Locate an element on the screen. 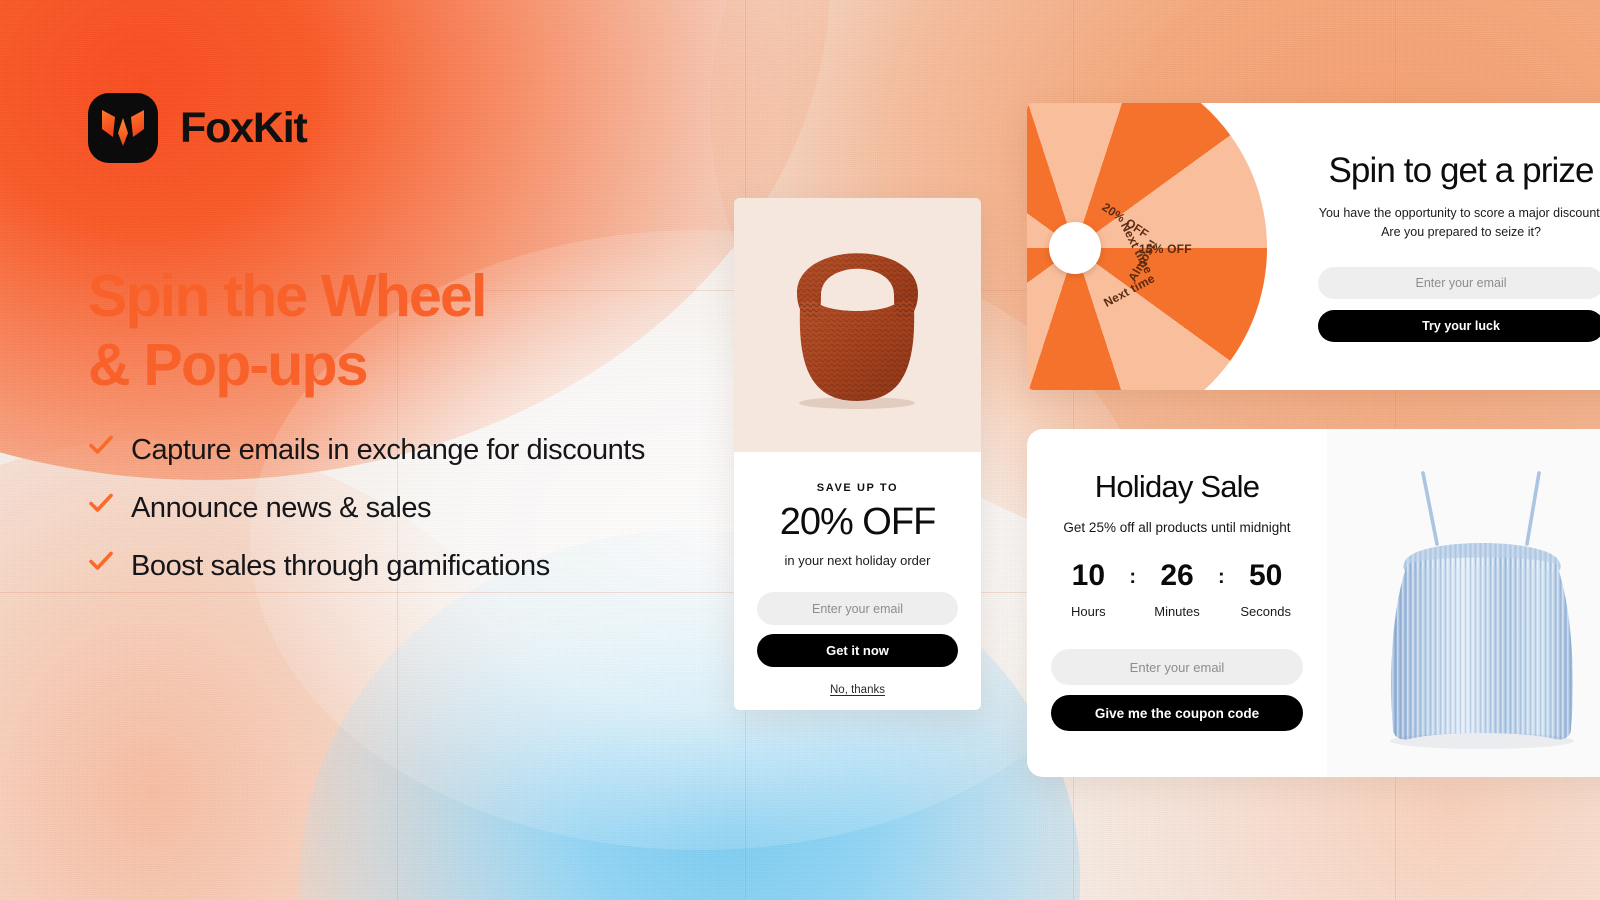  holiday-title: Holiday Sale is located at coordinates (1177, 486).